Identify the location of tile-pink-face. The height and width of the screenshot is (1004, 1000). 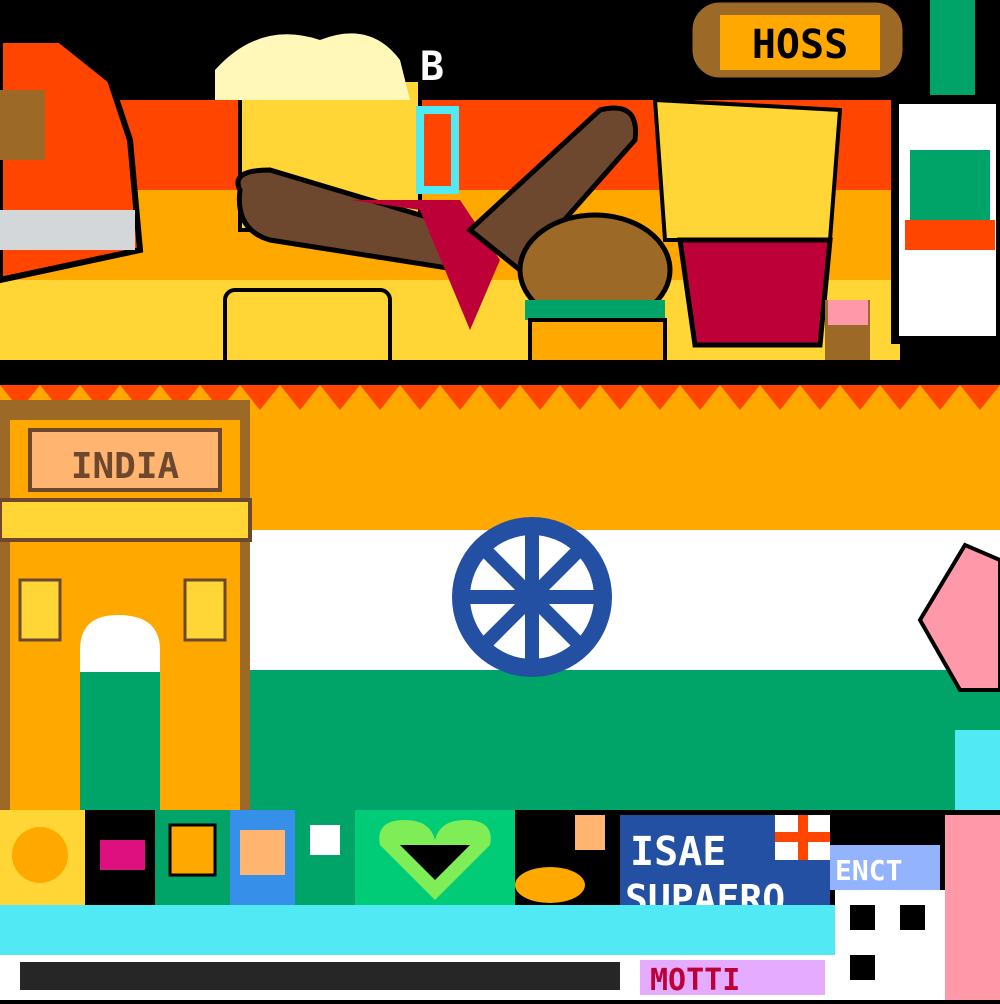
(972, 907).